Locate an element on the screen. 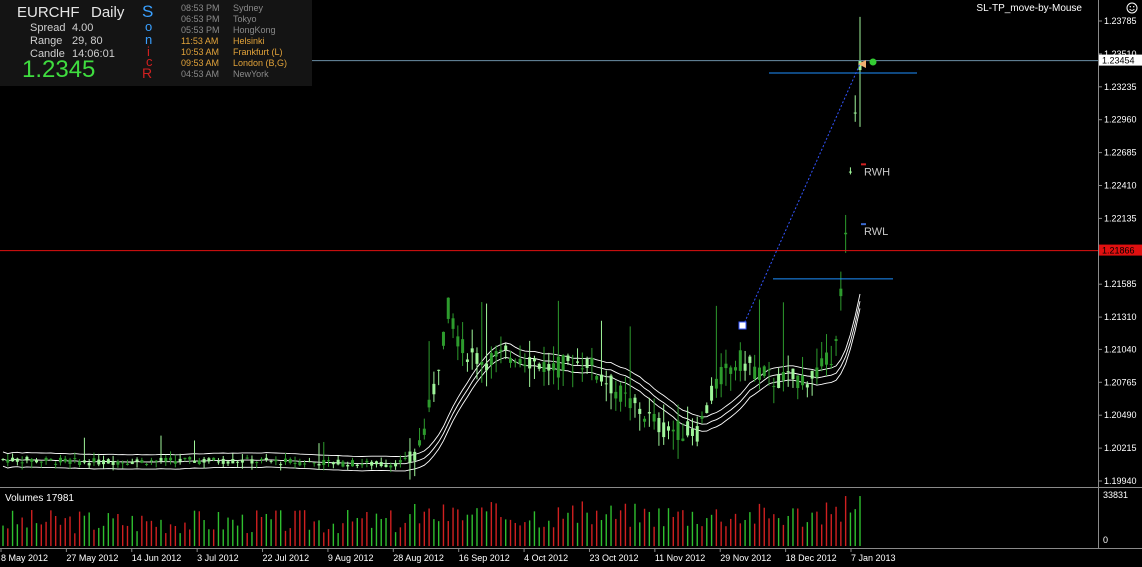 The width and height of the screenshot is (1142, 567). spread-label: Spread is located at coordinates (48, 28).